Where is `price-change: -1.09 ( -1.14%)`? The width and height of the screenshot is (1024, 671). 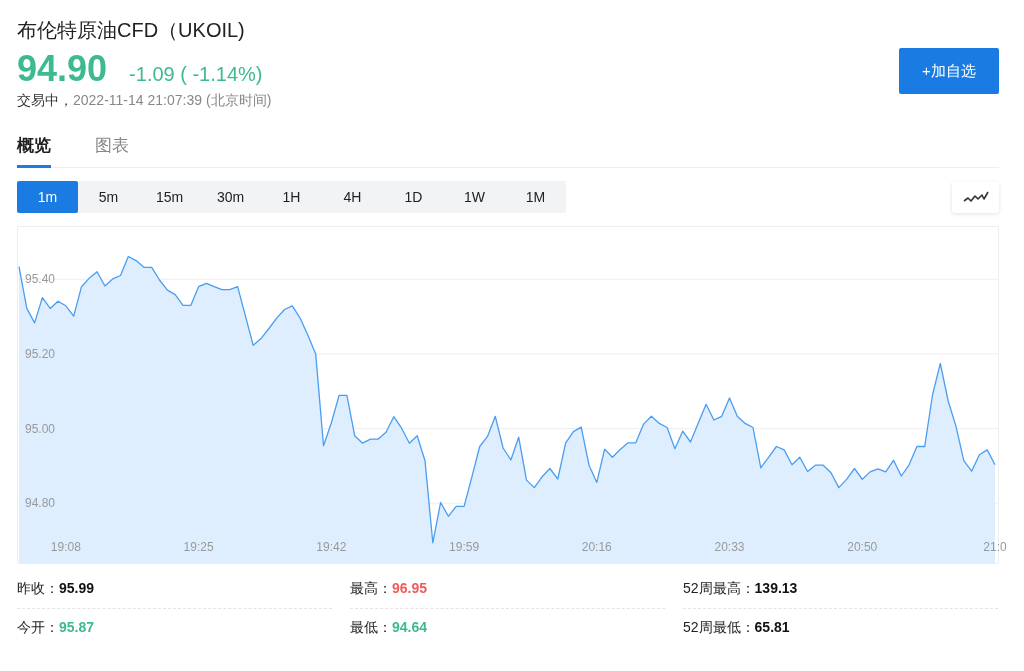
price-change: -1.09 ( -1.14%) is located at coordinates (196, 74).